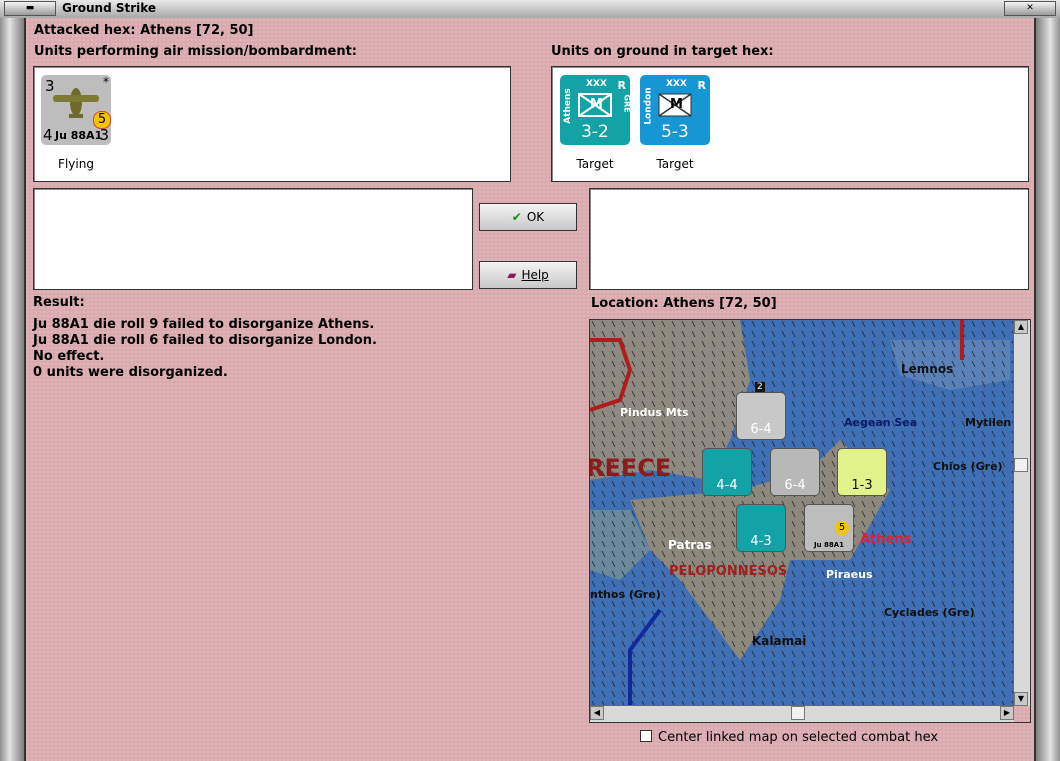  I want to click on unit-nation-label: GRE, so click(627, 103).